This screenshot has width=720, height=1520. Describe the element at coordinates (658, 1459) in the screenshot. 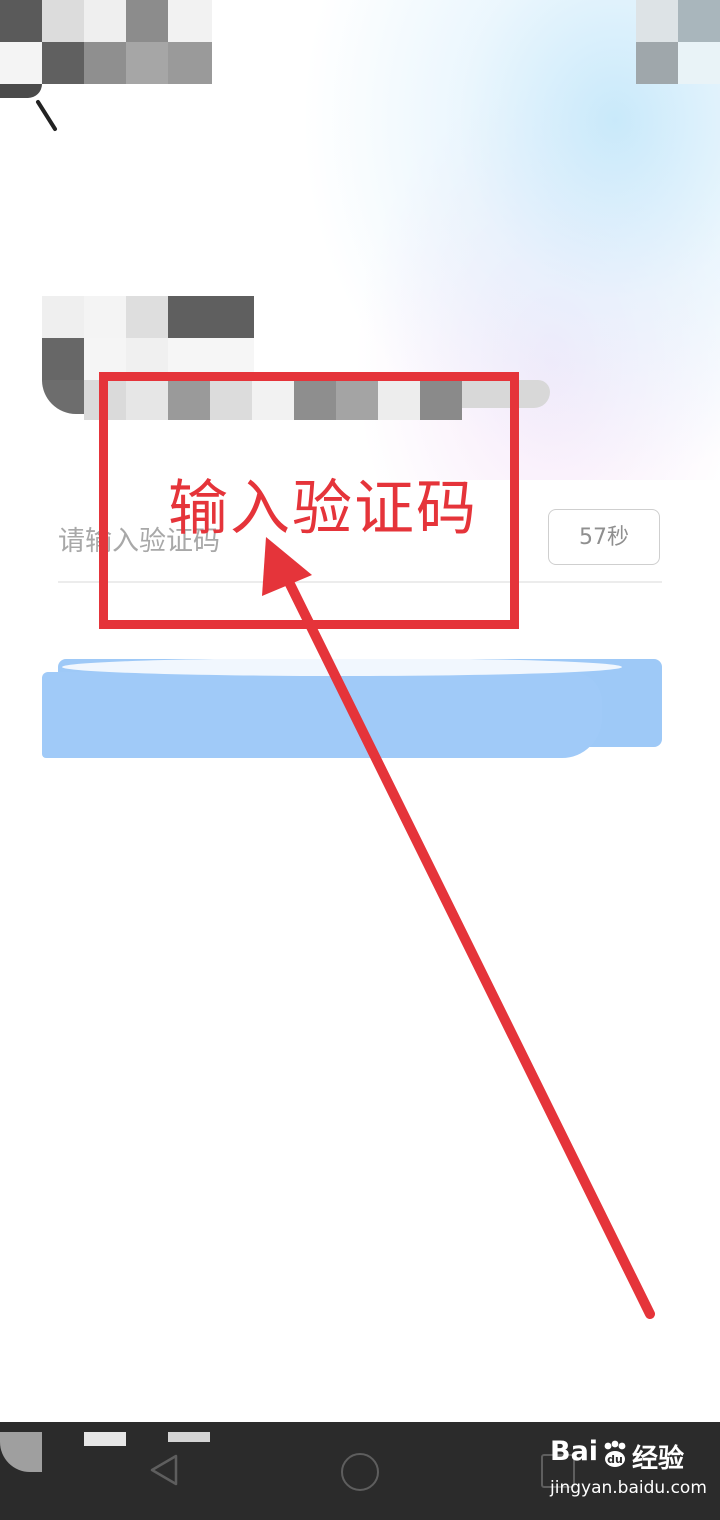

I see `watermark-brand: 经验` at that location.